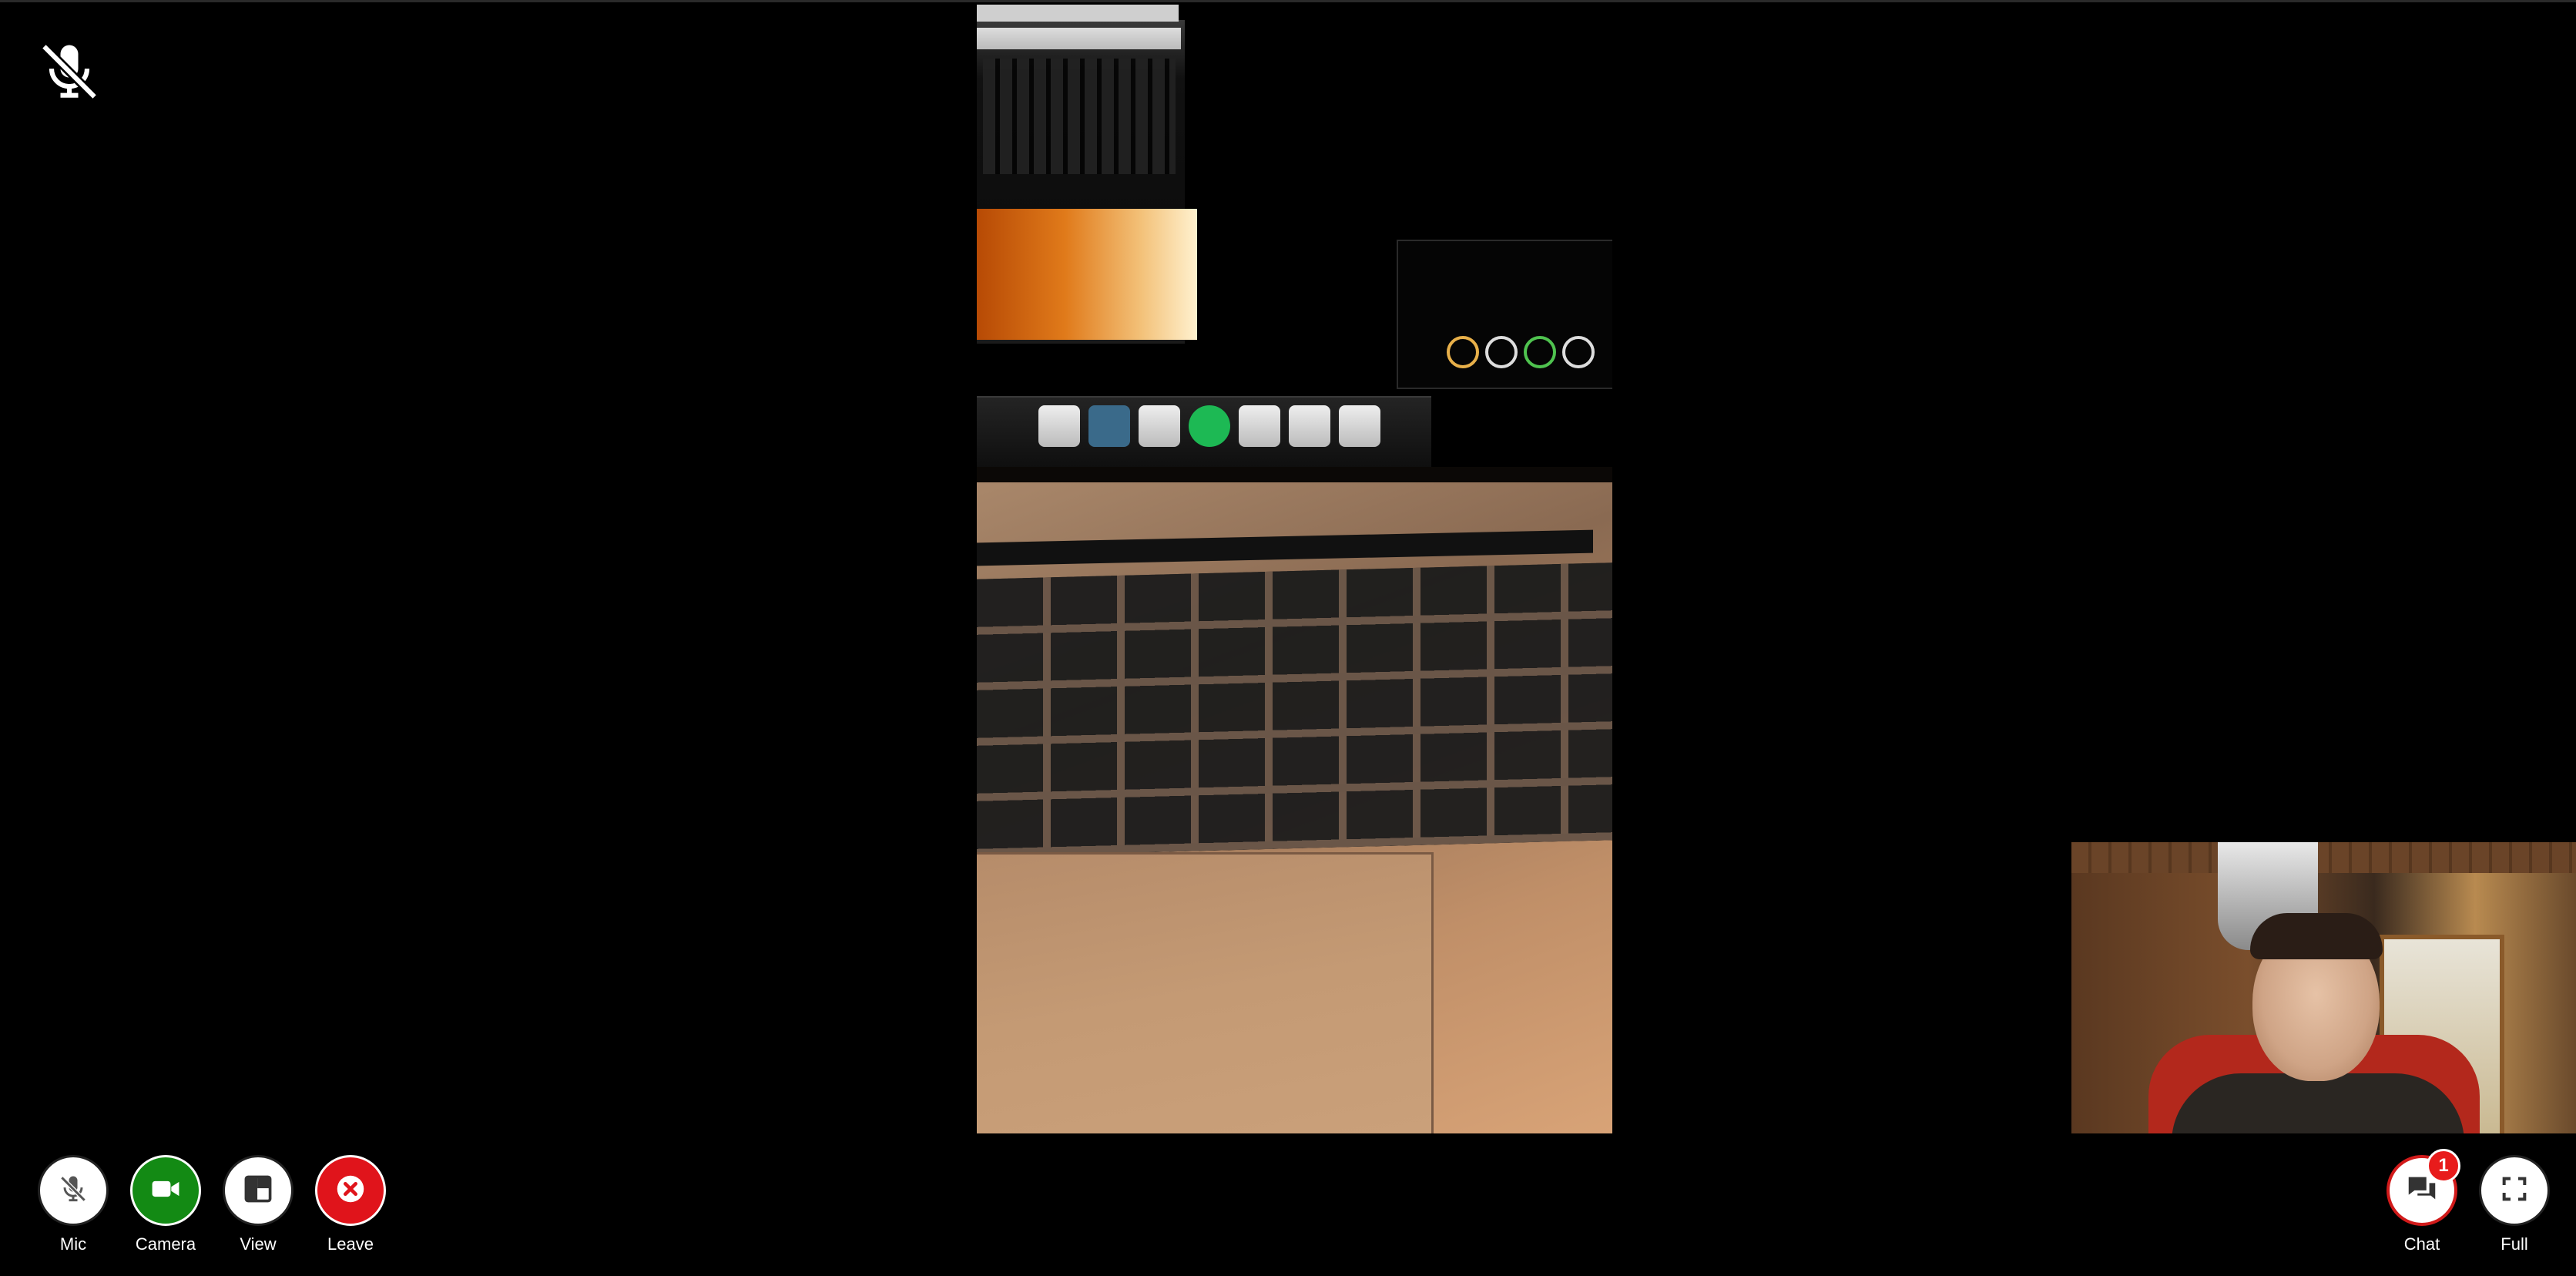 Image resolution: width=2576 pixels, height=1276 pixels. I want to click on mic-label: Mic, so click(73, 1244).